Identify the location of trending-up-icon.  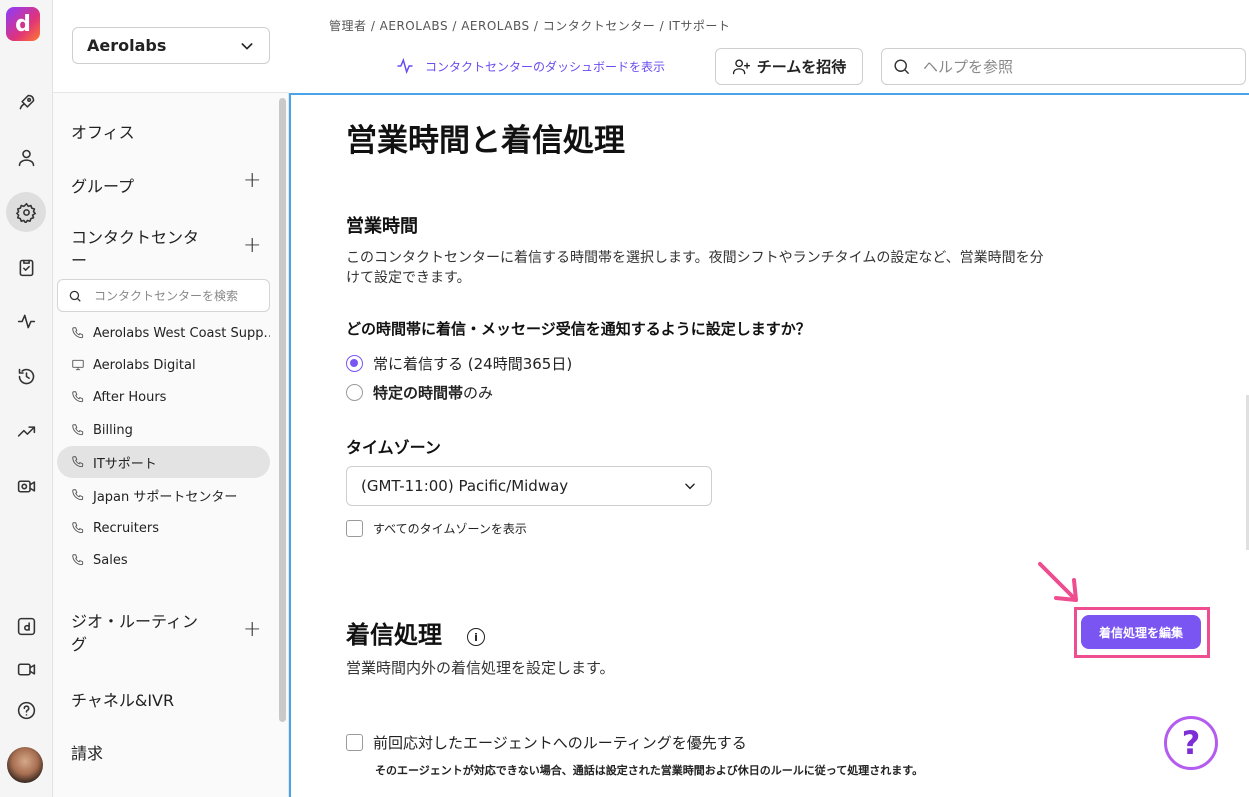
(26, 431).